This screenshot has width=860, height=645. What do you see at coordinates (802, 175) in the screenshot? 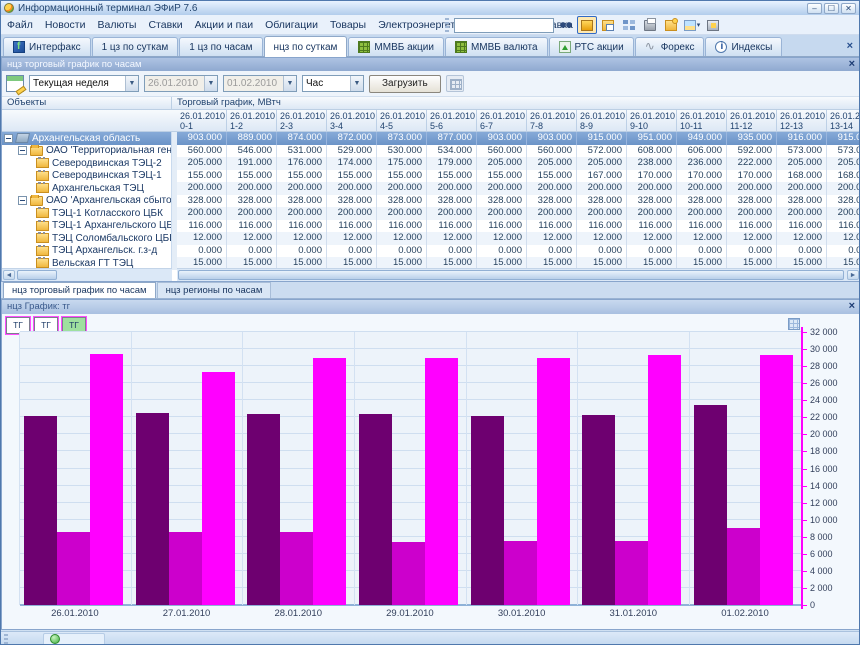
I see `value-cell: 168.000` at bounding box center [802, 175].